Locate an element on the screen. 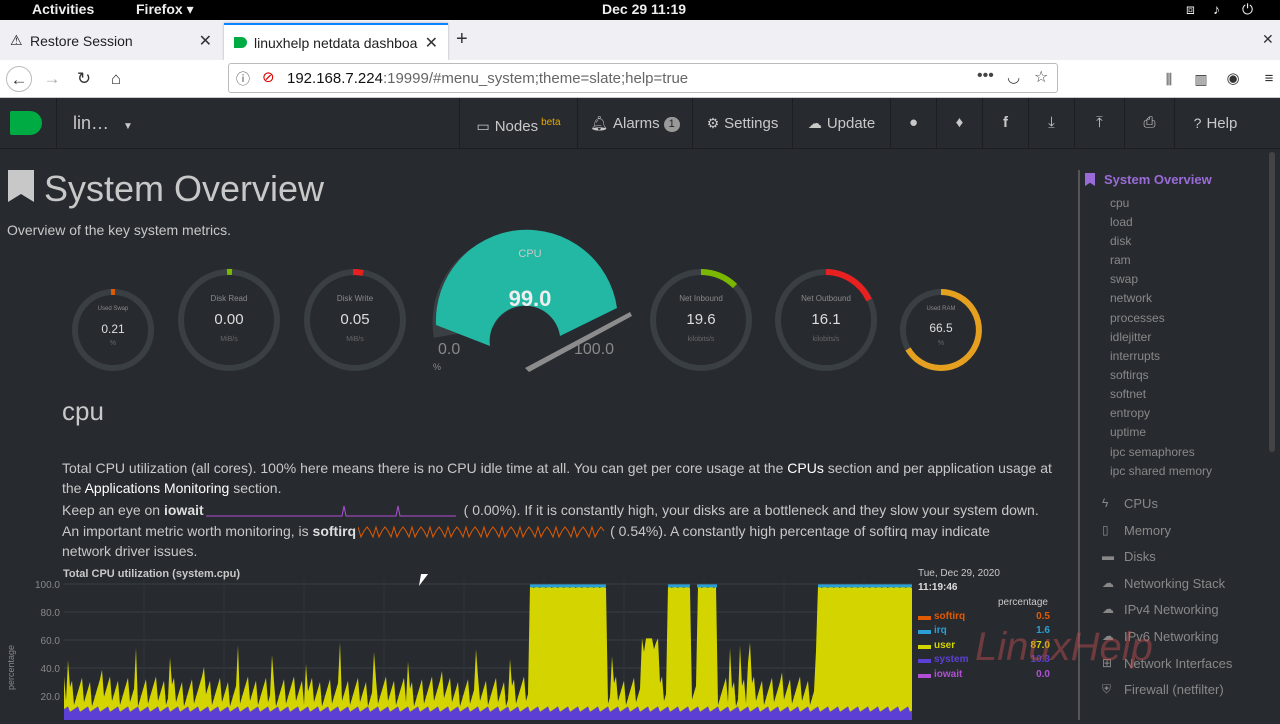 The height and width of the screenshot is (724, 1280). tab-label: linuxhelp netdata dashboard is located at coordinates (336, 43).